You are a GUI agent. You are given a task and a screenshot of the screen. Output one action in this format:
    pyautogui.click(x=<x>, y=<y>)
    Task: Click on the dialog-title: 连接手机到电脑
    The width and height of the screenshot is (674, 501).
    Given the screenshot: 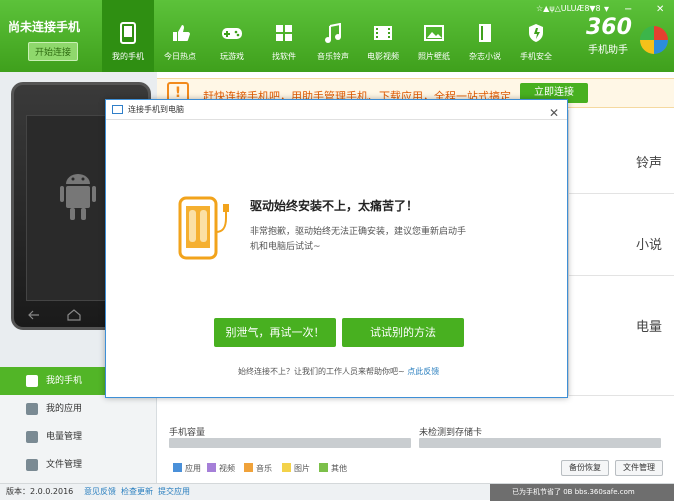 What is the action you would take?
    pyautogui.click(x=156, y=109)
    